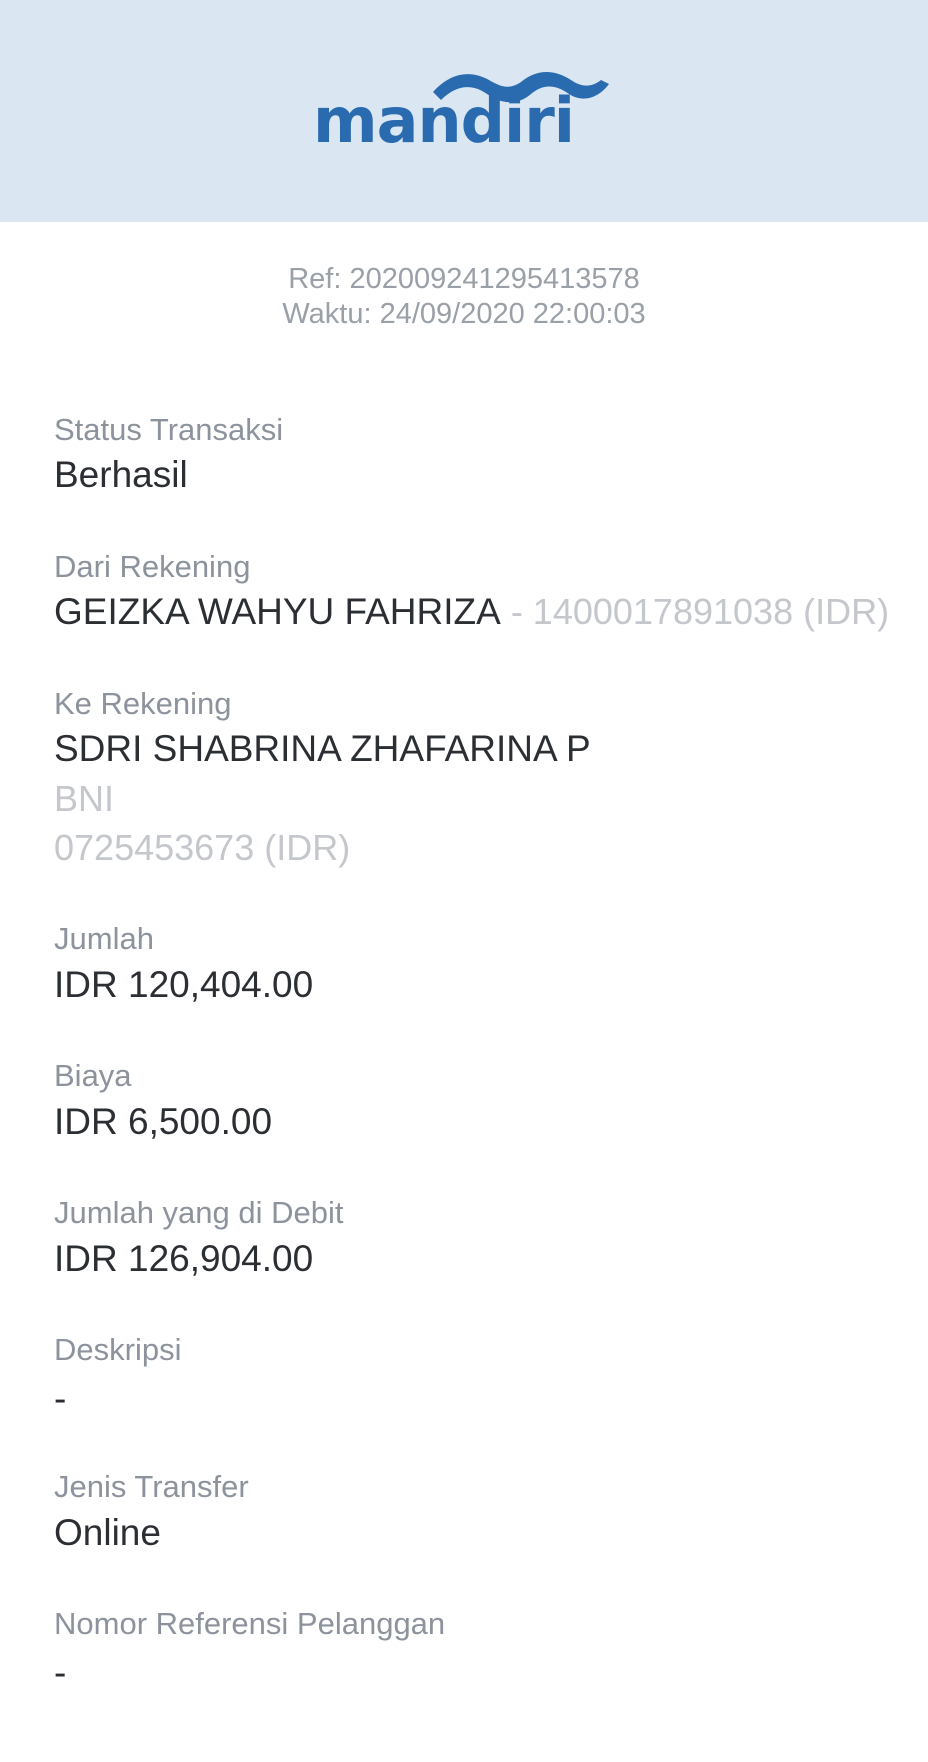 The image size is (928, 1762). What do you see at coordinates (118, 1349) in the screenshot?
I see `description-label: Deskripsi` at bounding box center [118, 1349].